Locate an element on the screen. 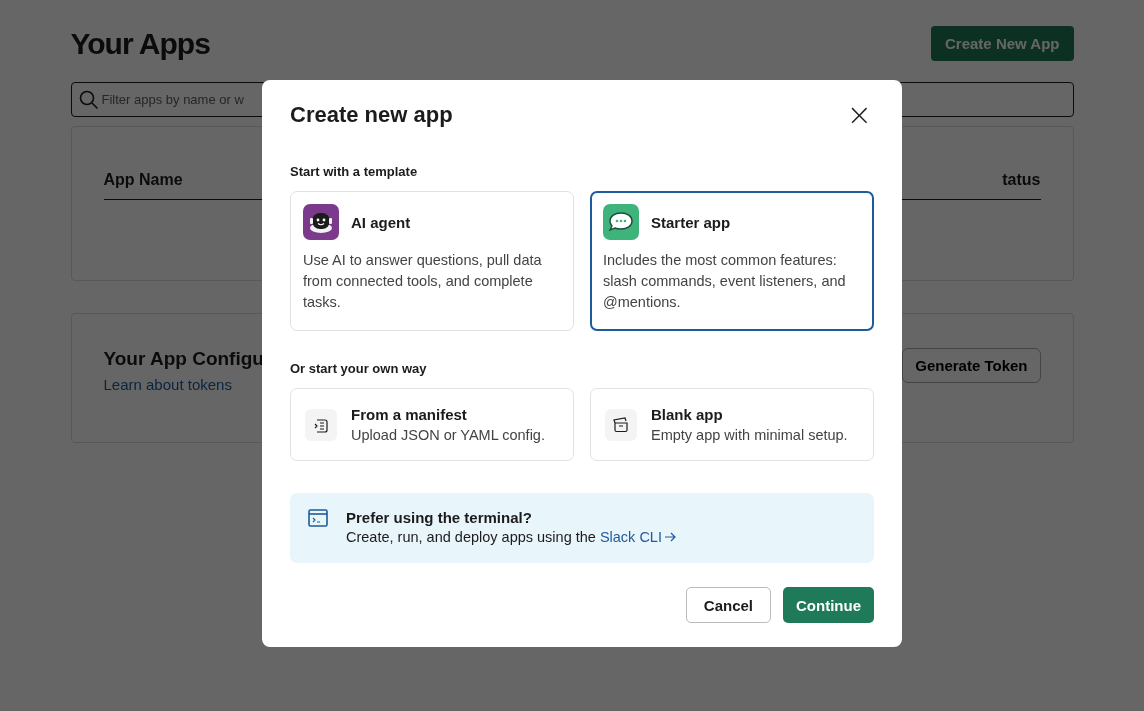  template-title: Starter app is located at coordinates (691, 222).